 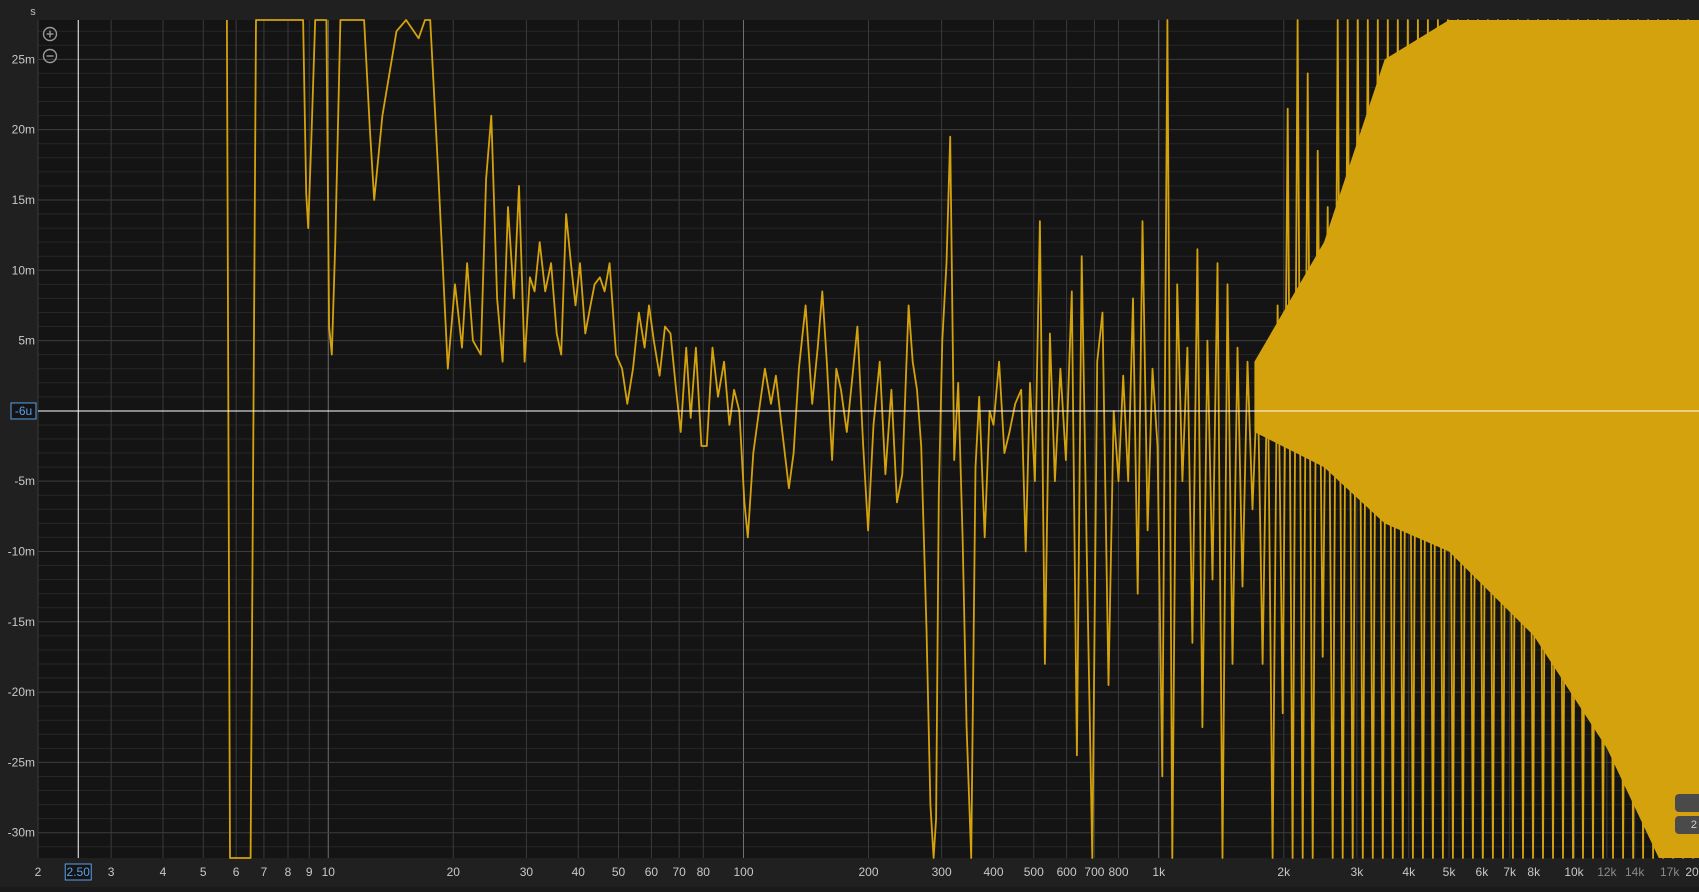 What do you see at coordinates (163, 872) in the screenshot?
I see `x-tick-label: 4` at bounding box center [163, 872].